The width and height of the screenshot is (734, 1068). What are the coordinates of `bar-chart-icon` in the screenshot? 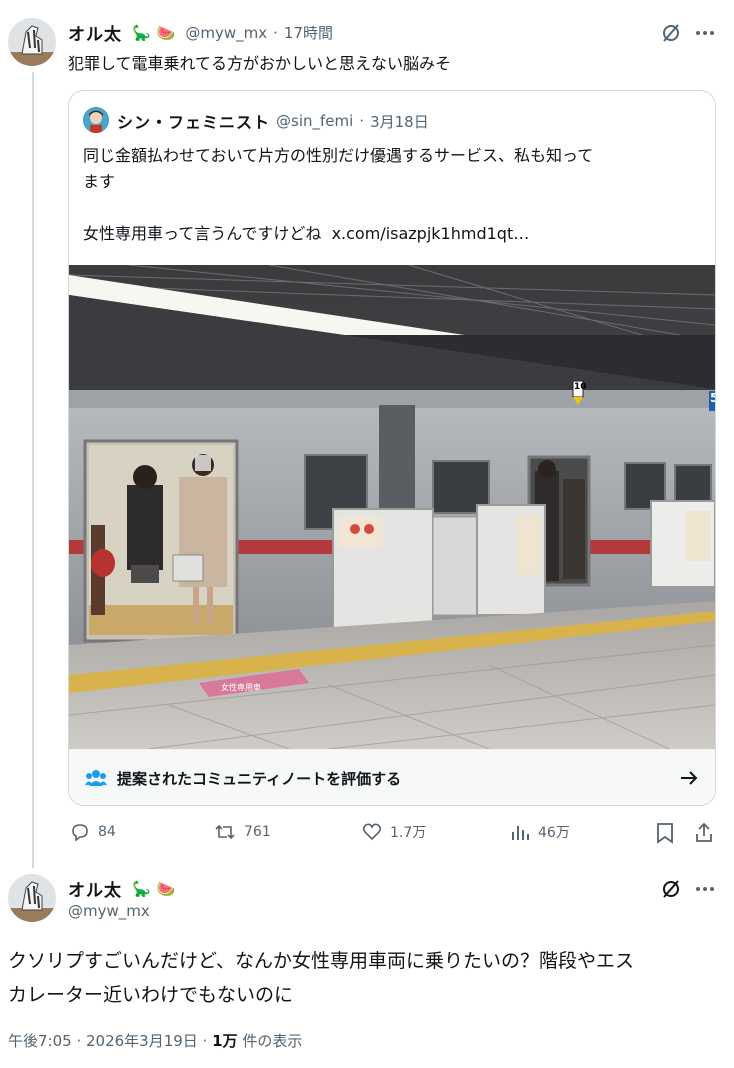 It's located at (520, 833).